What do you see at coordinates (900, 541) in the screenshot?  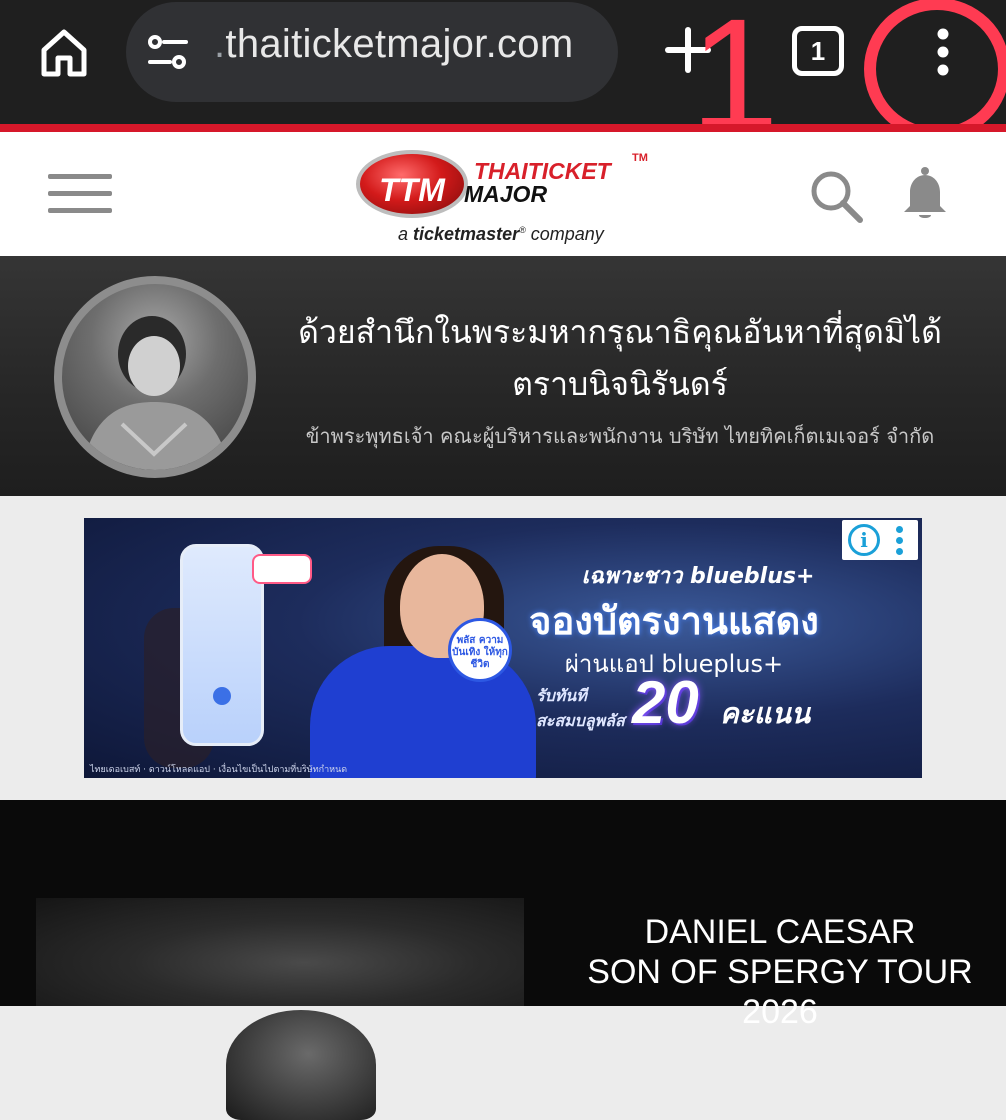 I see `ad-more-icon` at bounding box center [900, 541].